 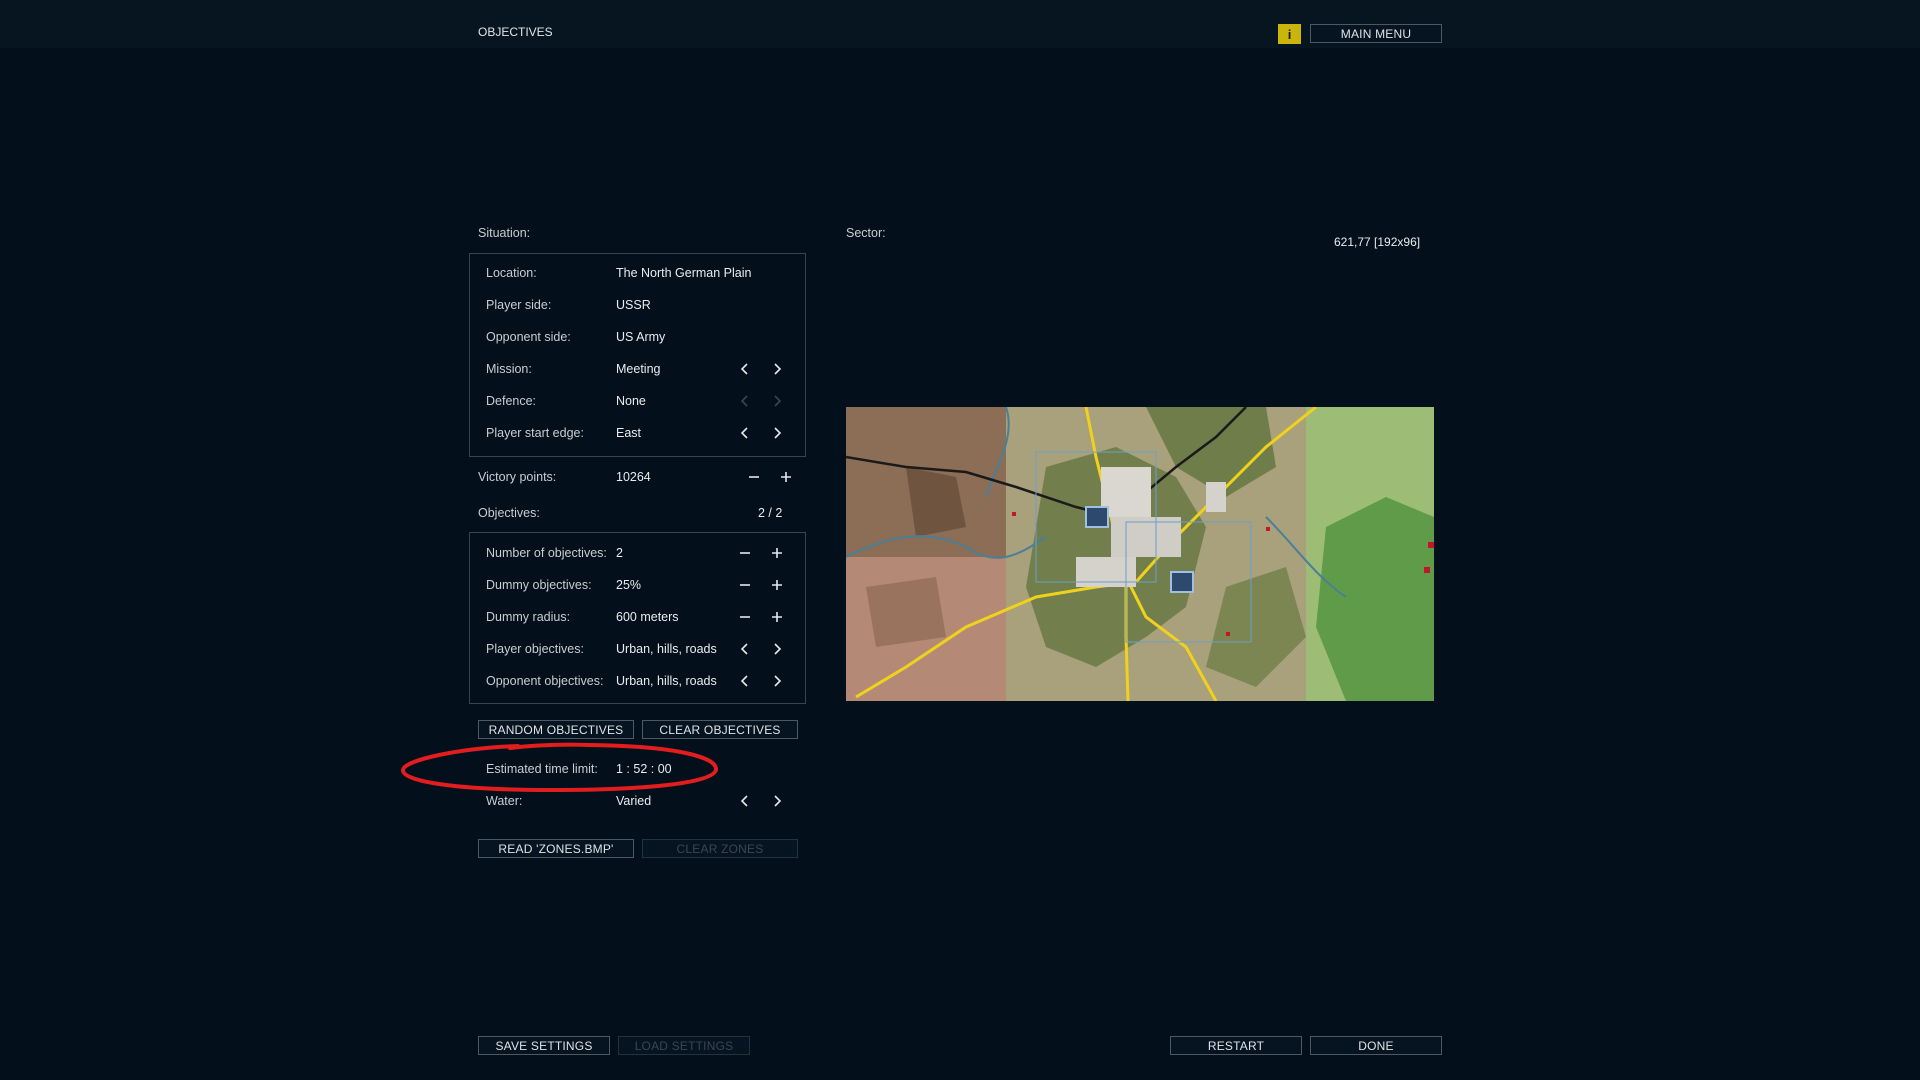 What do you see at coordinates (666, 649) in the screenshot?
I see `player-objectives-value: Urban, hills, roads` at bounding box center [666, 649].